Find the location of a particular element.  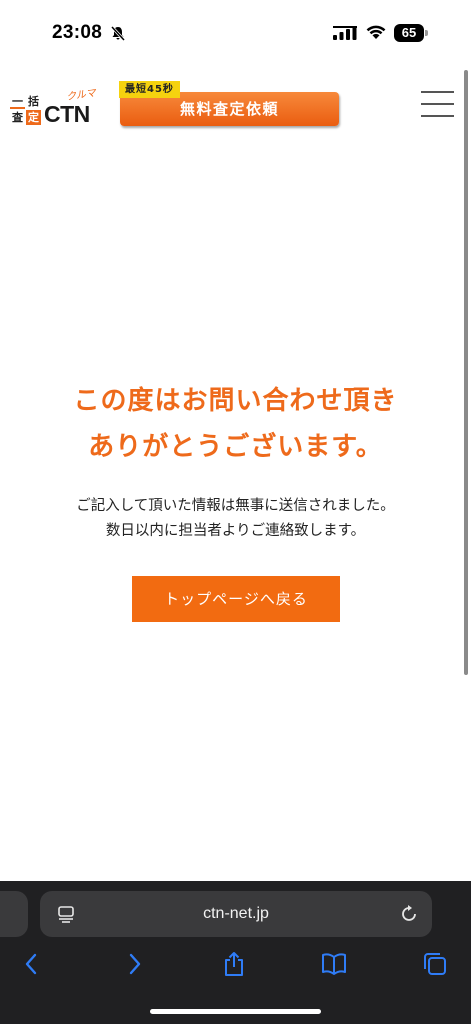

previous-tab-peek is located at coordinates (14, 914).